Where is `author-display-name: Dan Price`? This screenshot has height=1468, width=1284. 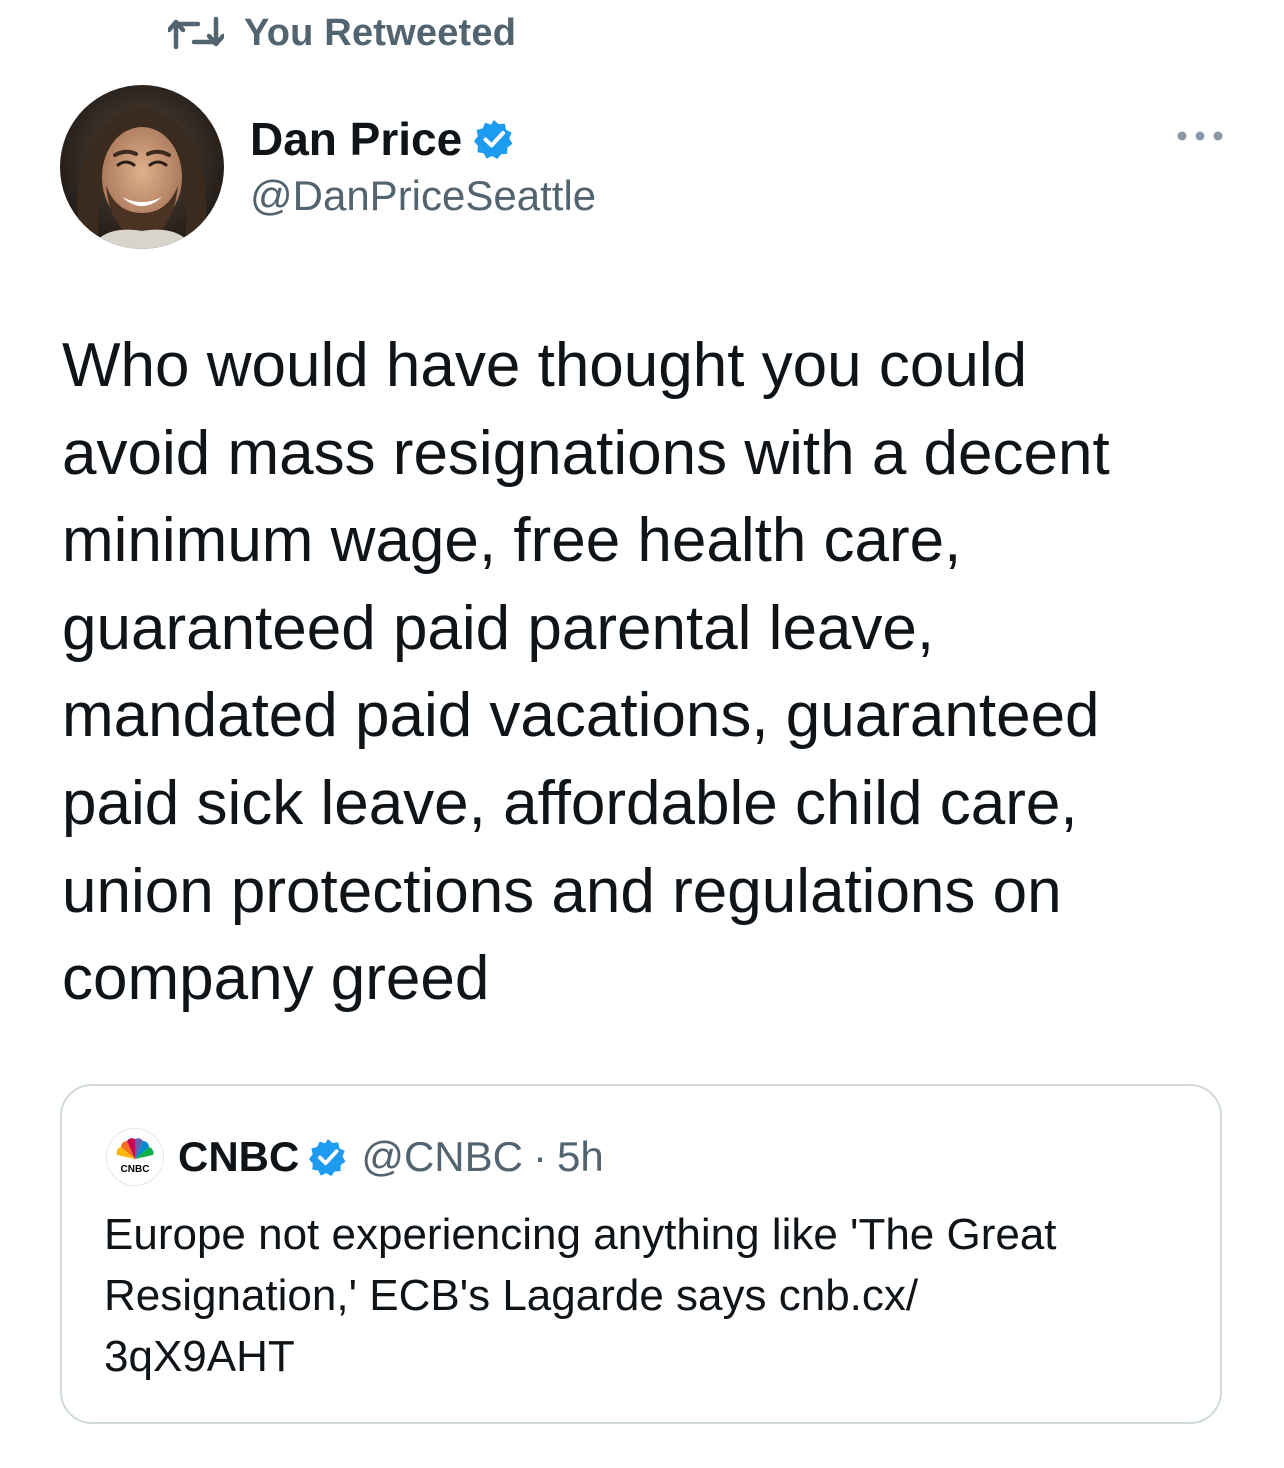
author-display-name: Dan Price is located at coordinates (356, 139).